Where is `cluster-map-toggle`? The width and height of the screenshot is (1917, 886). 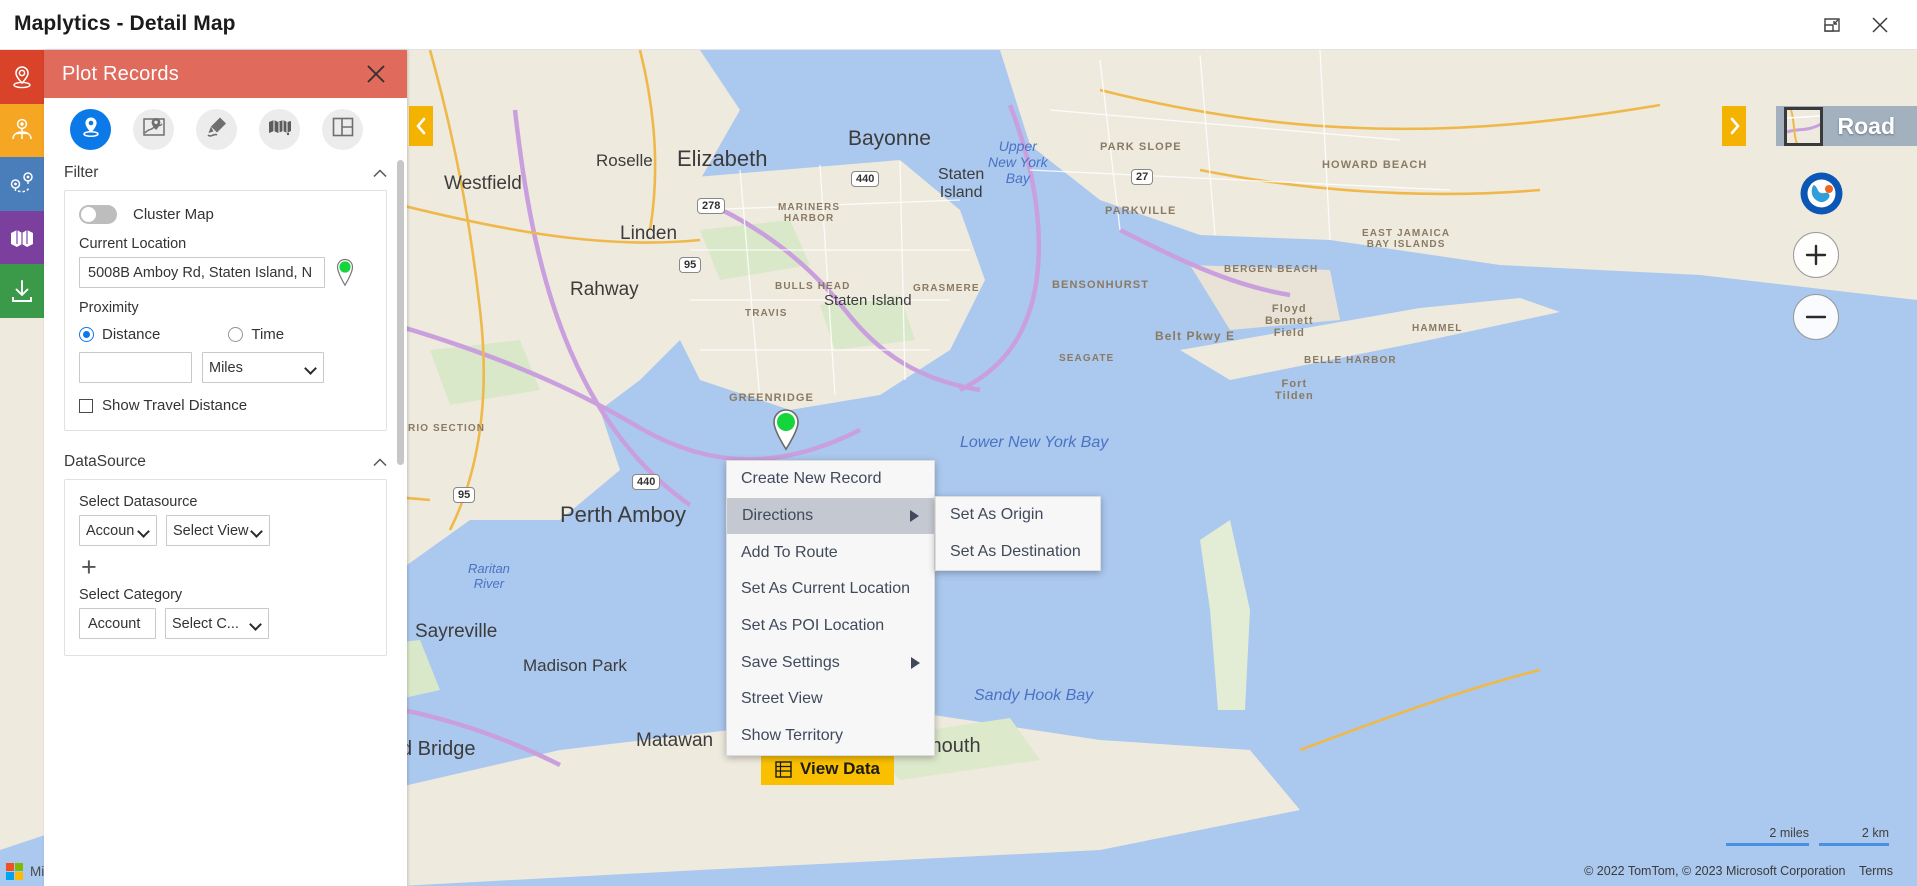 cluster-map-toggle is located at coordinates (98, 214).